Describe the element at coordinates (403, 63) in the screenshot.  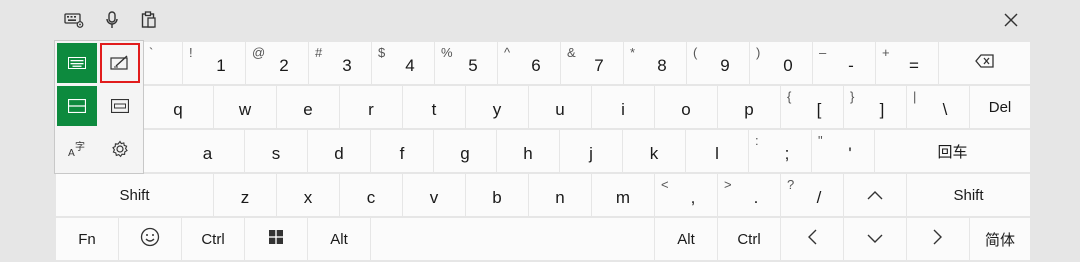
I see `key-4: $4` at that location.